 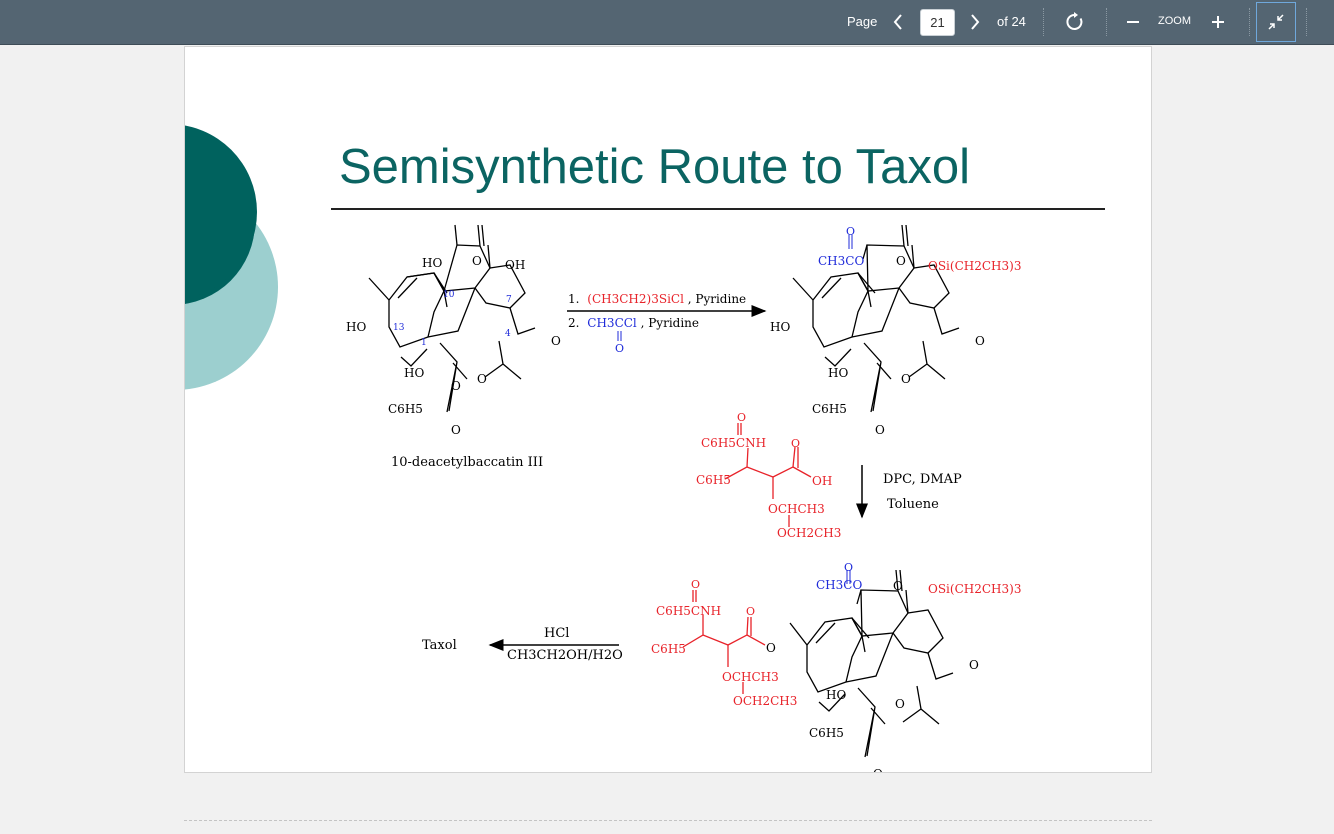 I want to click on chevron-right-icon, so click(x=975, y=22).